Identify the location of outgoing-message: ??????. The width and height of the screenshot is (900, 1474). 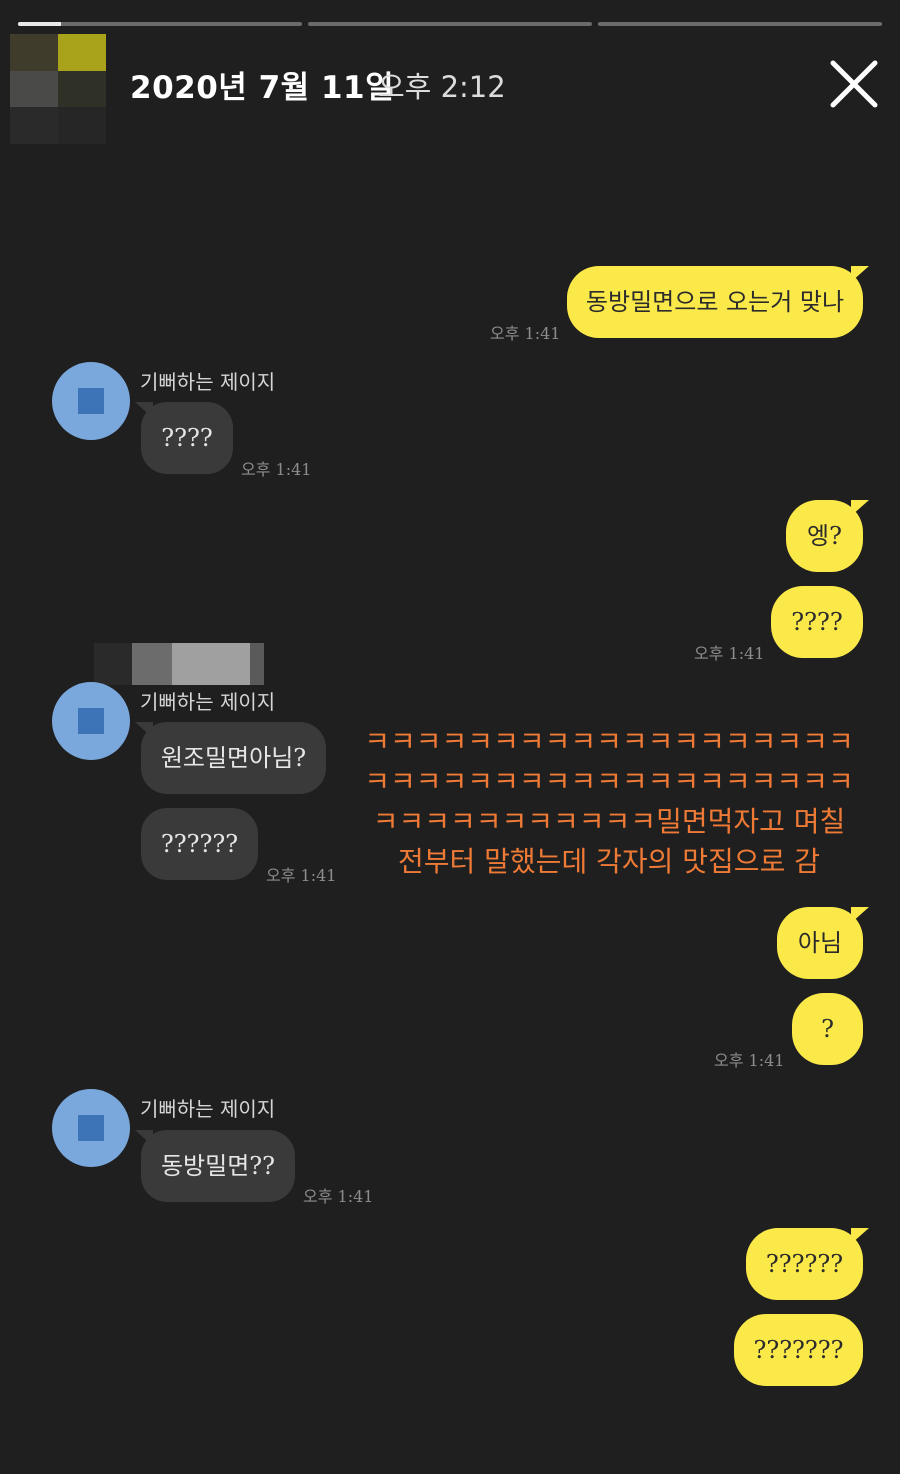
(807, 1264).